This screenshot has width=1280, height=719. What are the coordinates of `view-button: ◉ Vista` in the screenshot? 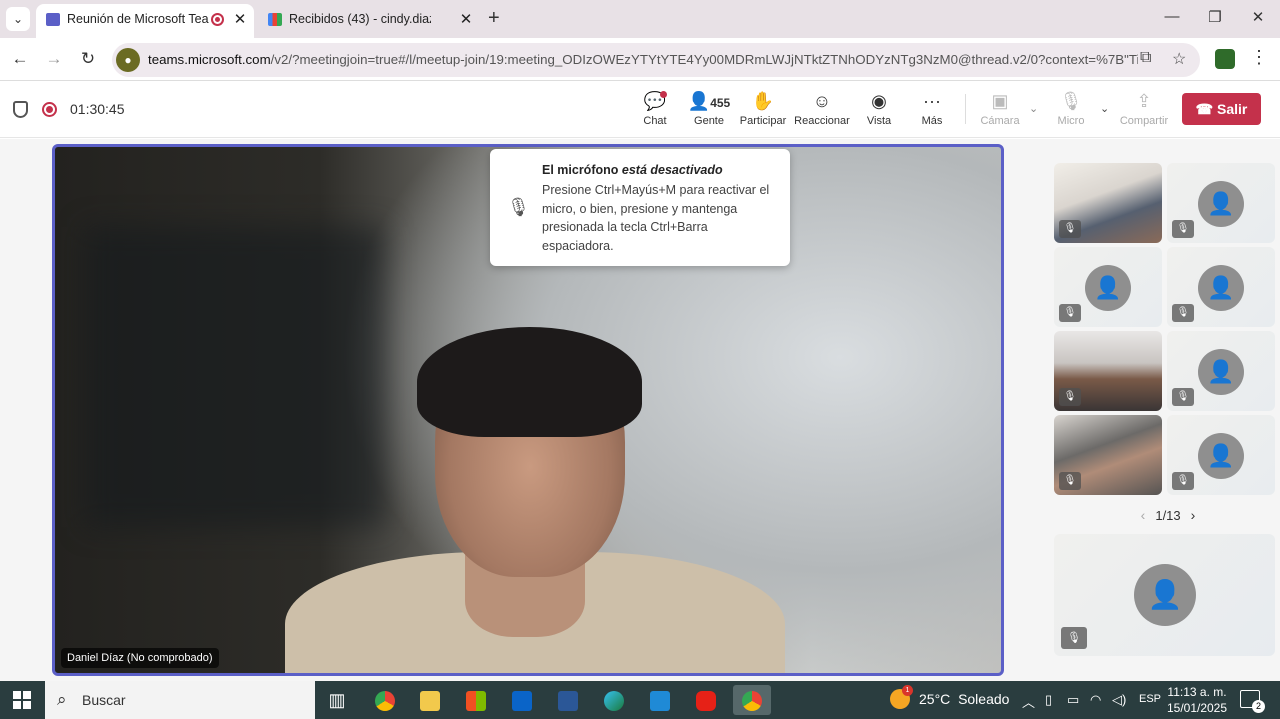 It's located at (879, 108).